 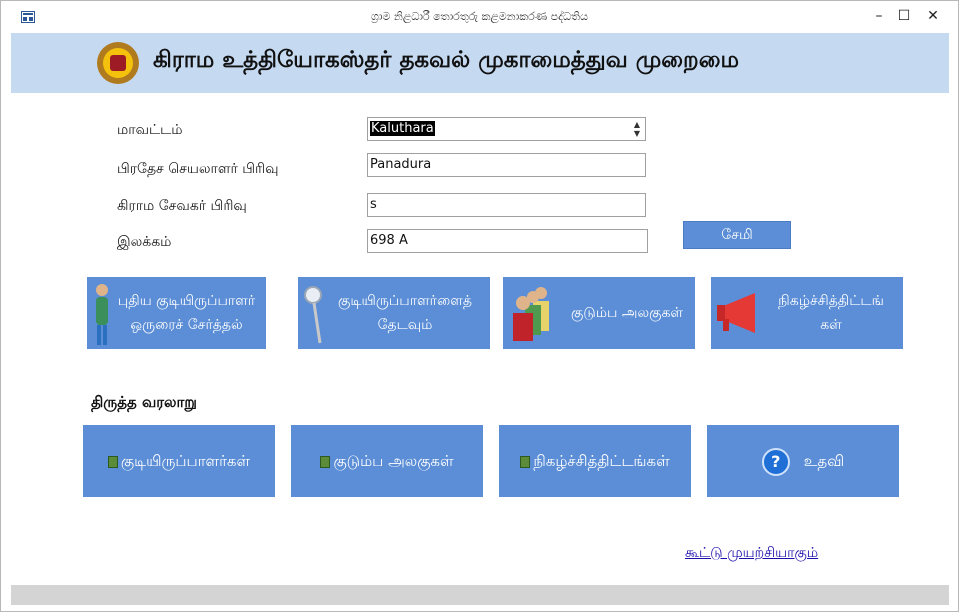 I want to click on history-residents-button: குடியிருப்பாளர்கள், so click(x=179, y=461).